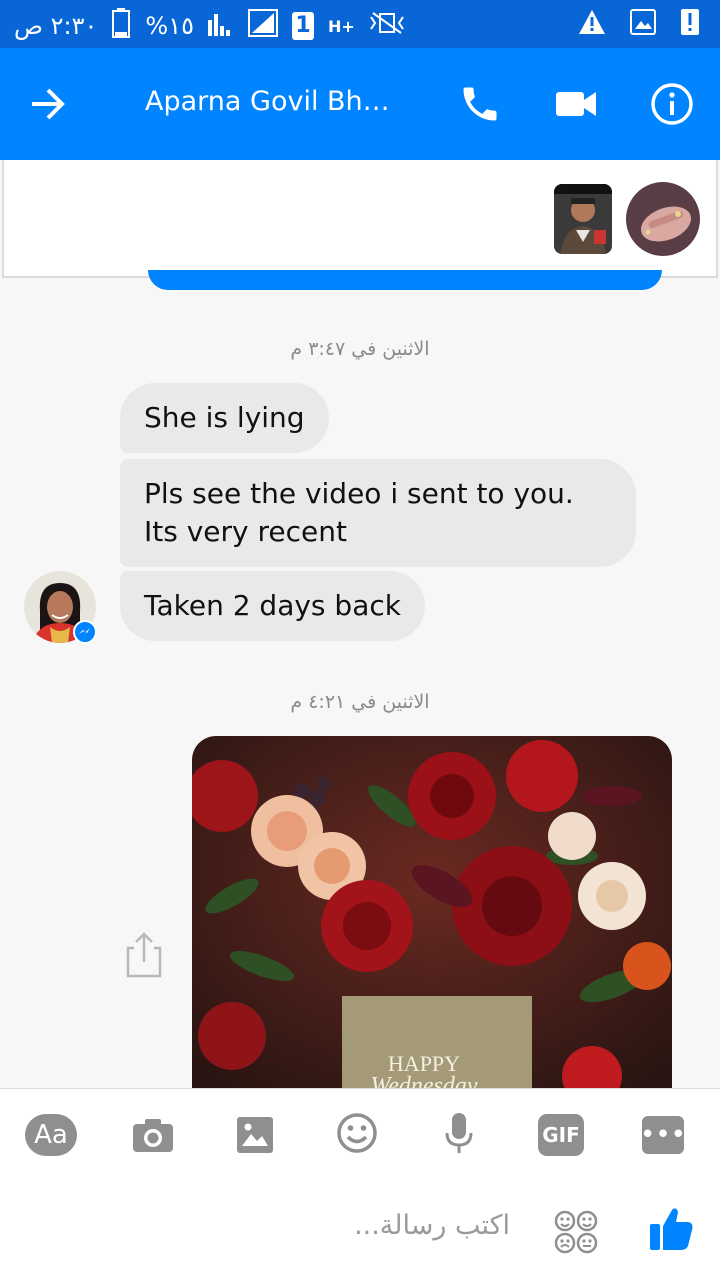 Image resolution: width=720 pixels, height=1280 pixels. What do you see at coordinates (480, 104) in the screenshot?
I see `phone-call-icon` at bounding box center [480, 104].